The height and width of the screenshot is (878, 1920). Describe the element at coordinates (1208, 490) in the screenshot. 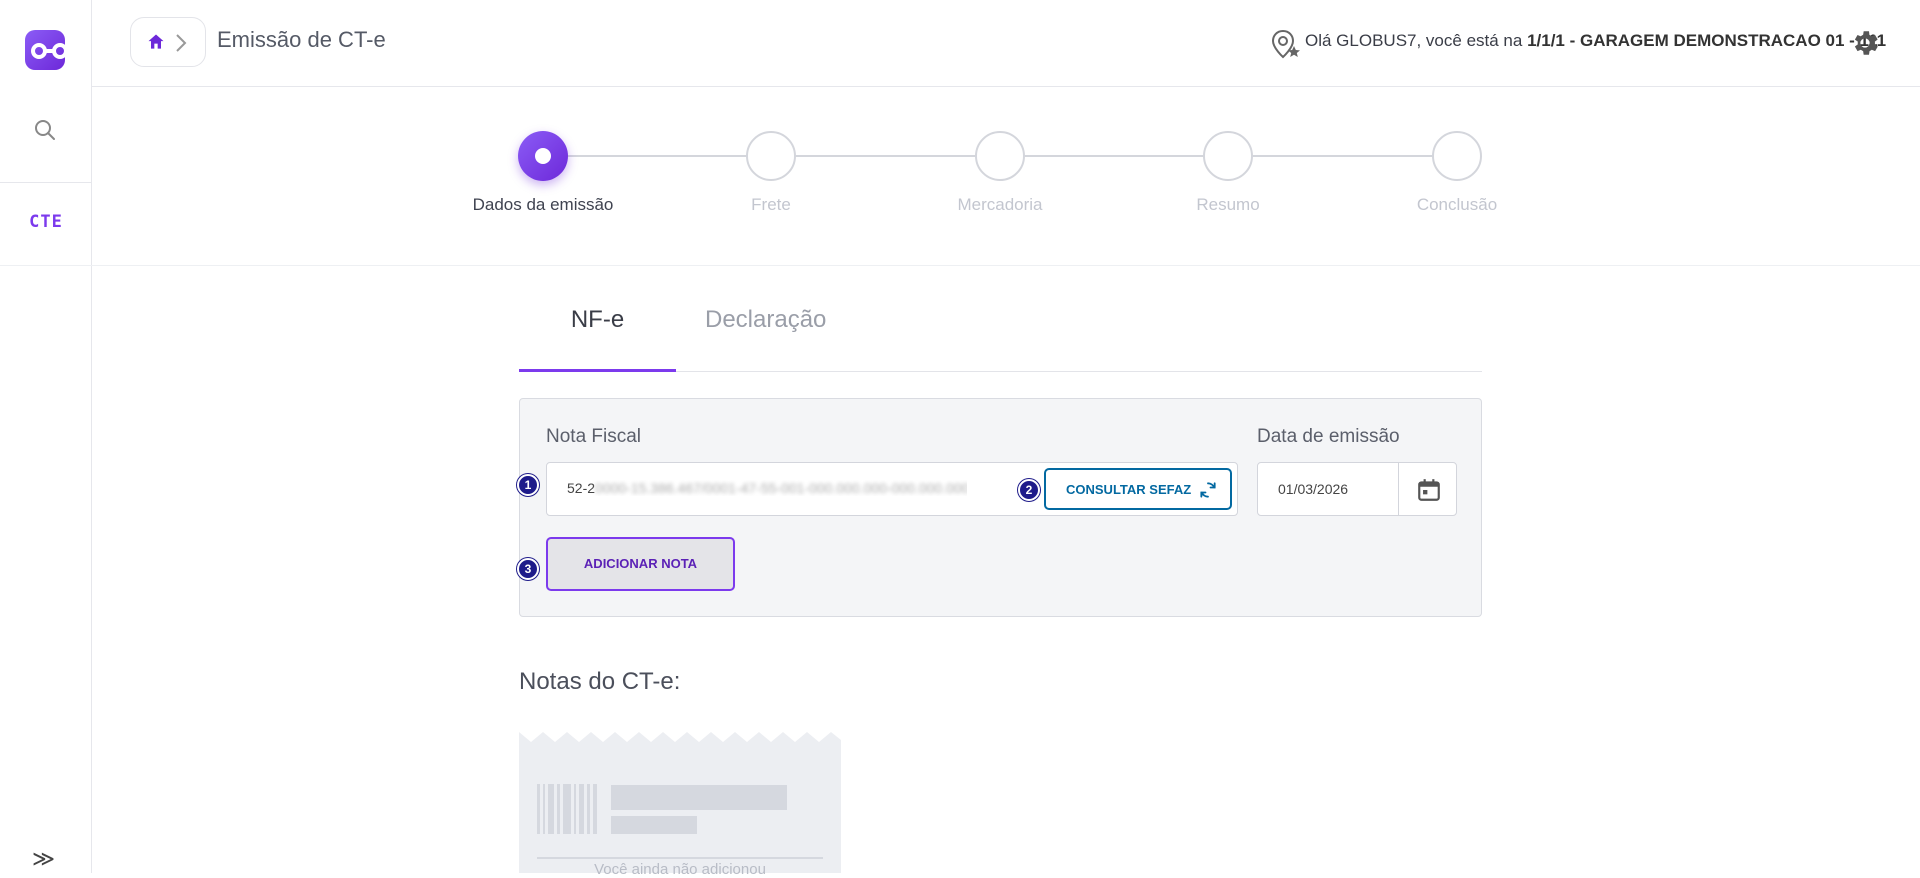

I see `refresh-icon` at that location.